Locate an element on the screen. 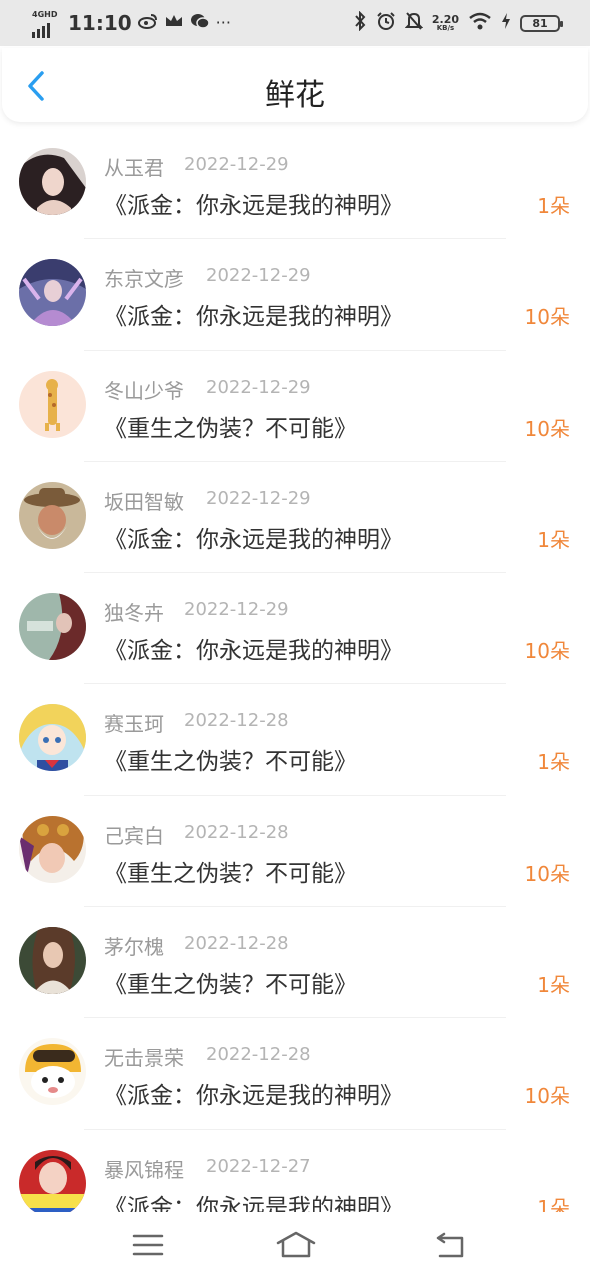 This screenshot has width=590, height=1280. back-icon is located at coordinates (450, 1245).